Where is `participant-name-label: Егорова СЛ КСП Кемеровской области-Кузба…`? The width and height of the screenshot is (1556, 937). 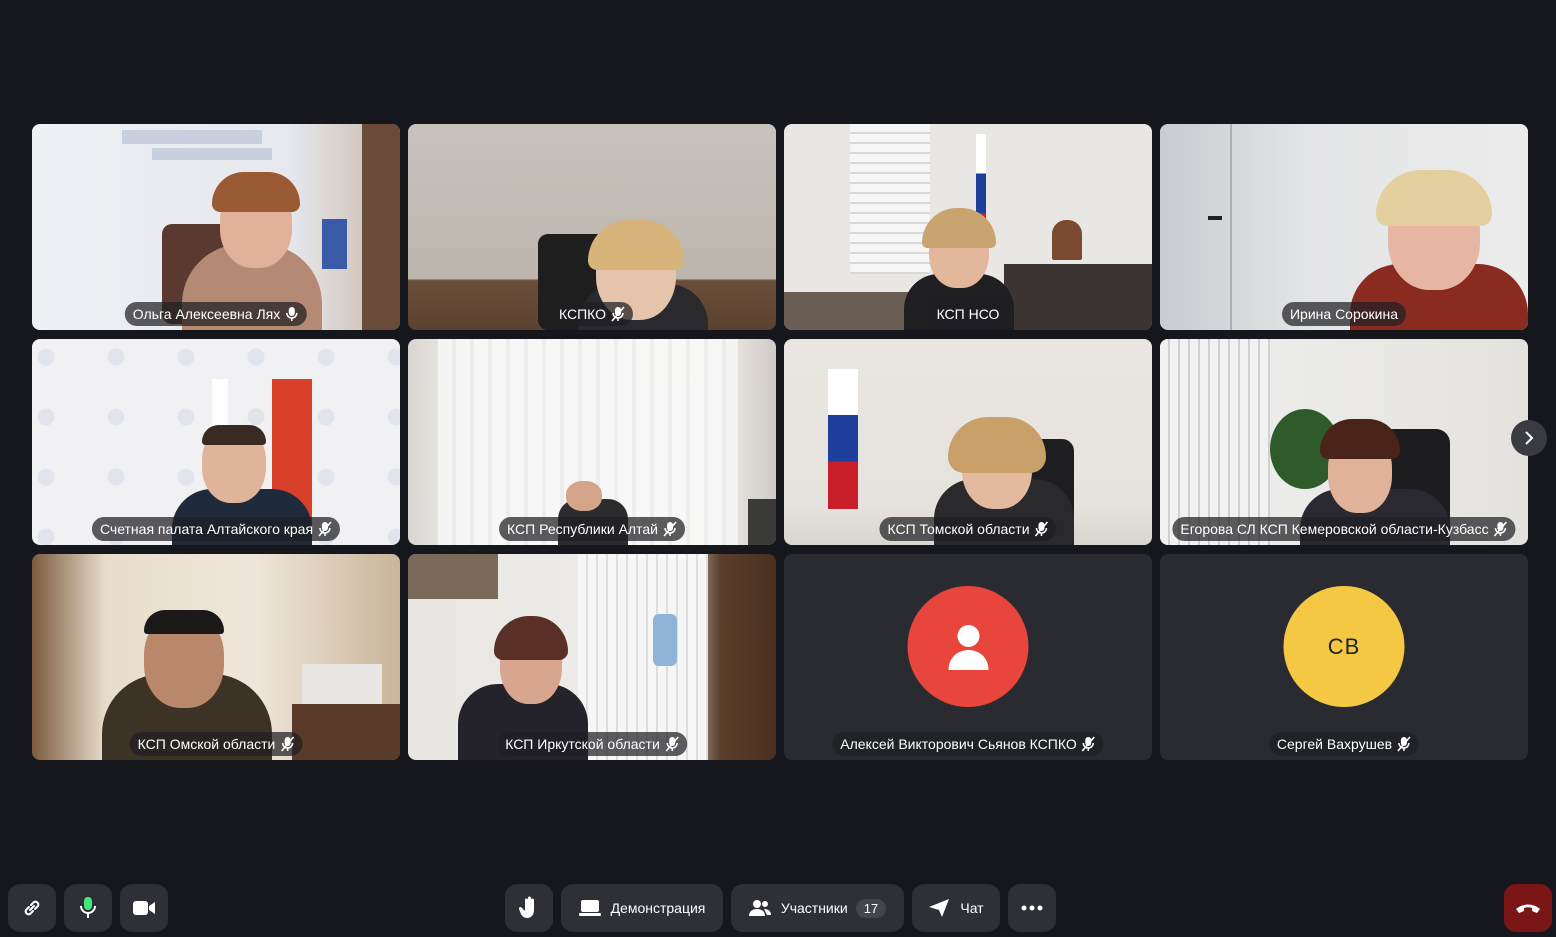 participant-name-label: Егорова СЛ КСП Кемеровской области-Кузба… is located at coordinates (1344, 529).